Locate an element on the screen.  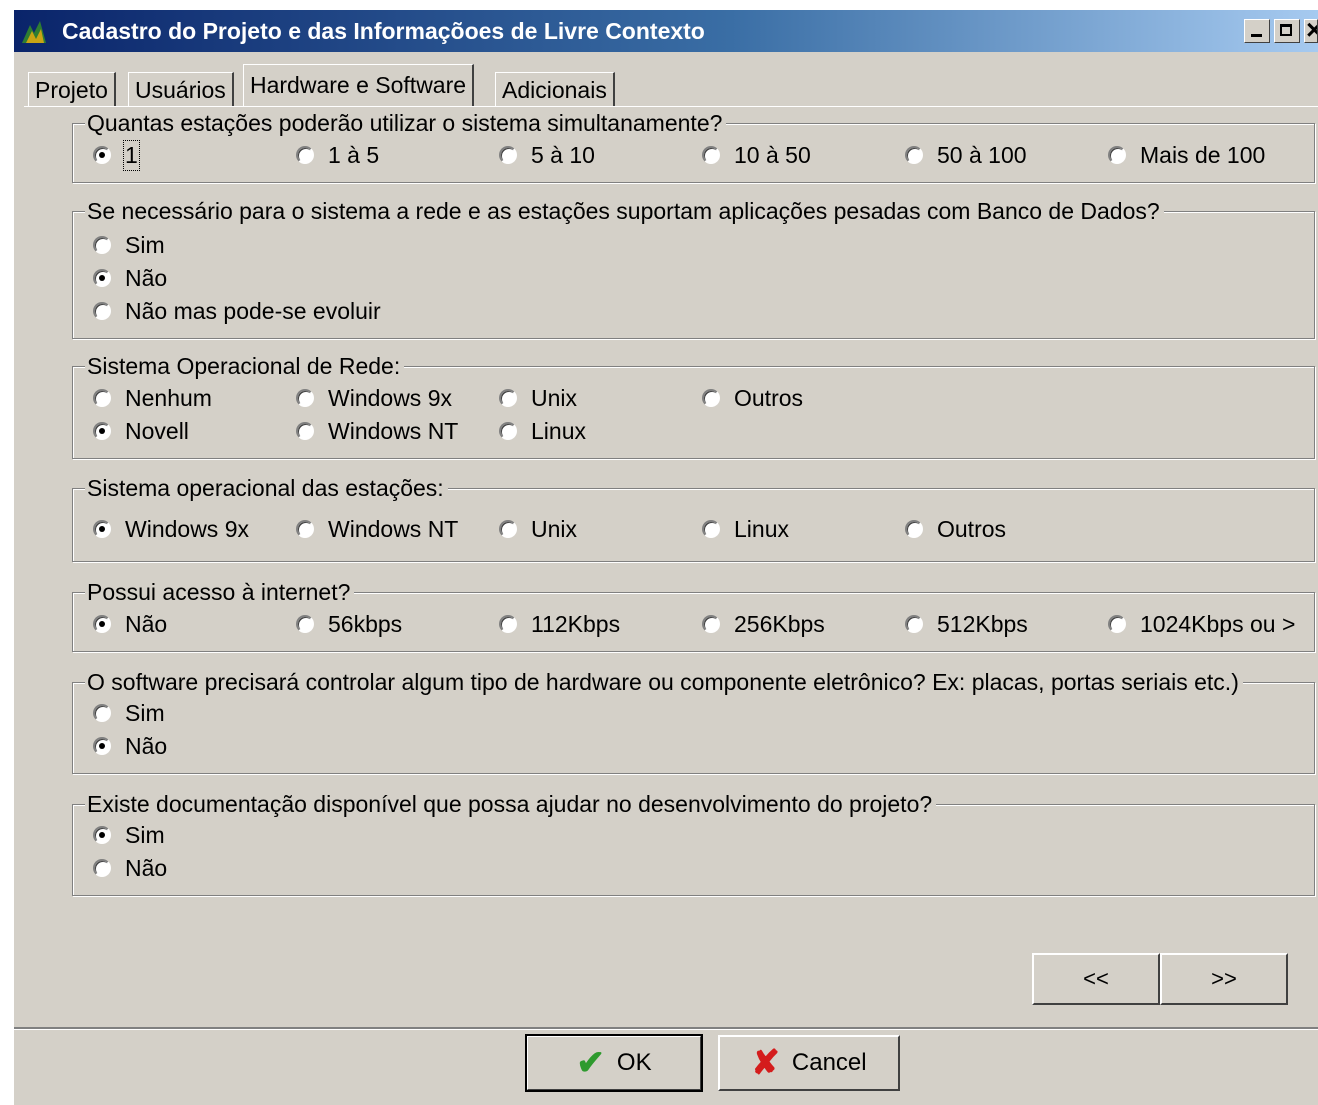
radio-so-rede-outros: Outros is located at coordinates (752, 398).